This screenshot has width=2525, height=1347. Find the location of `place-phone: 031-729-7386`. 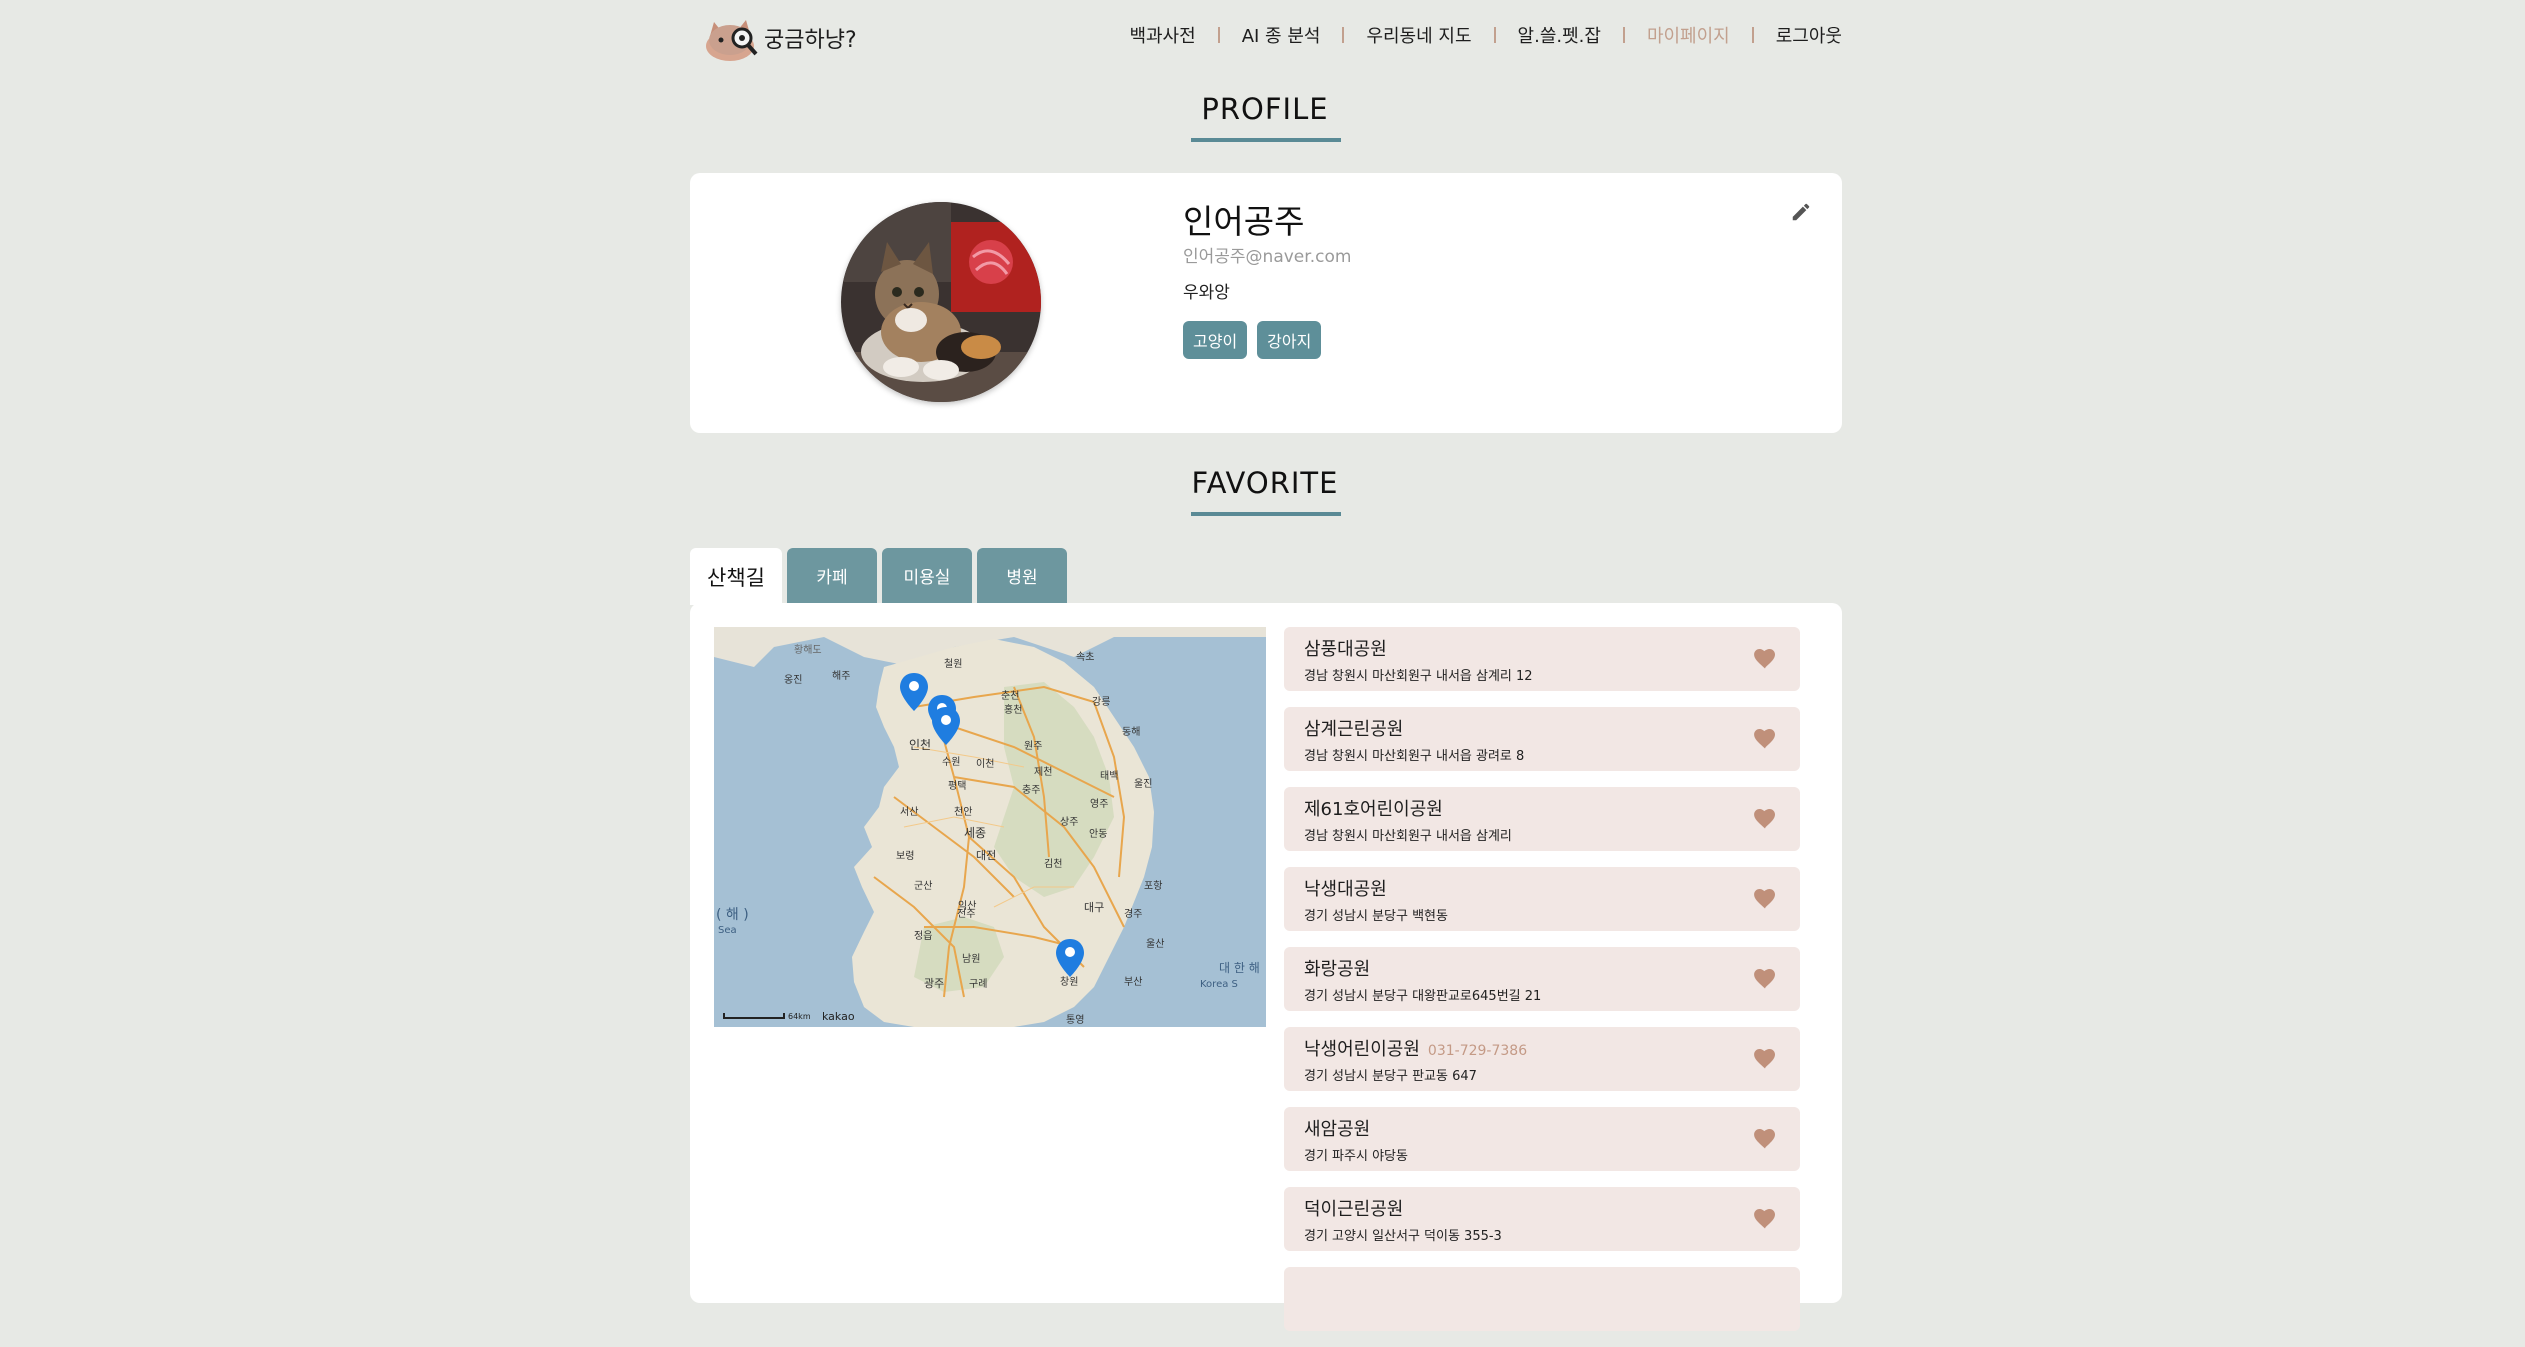

place-phone: 031-729-7386 is located at coordinates (1477, 1051).